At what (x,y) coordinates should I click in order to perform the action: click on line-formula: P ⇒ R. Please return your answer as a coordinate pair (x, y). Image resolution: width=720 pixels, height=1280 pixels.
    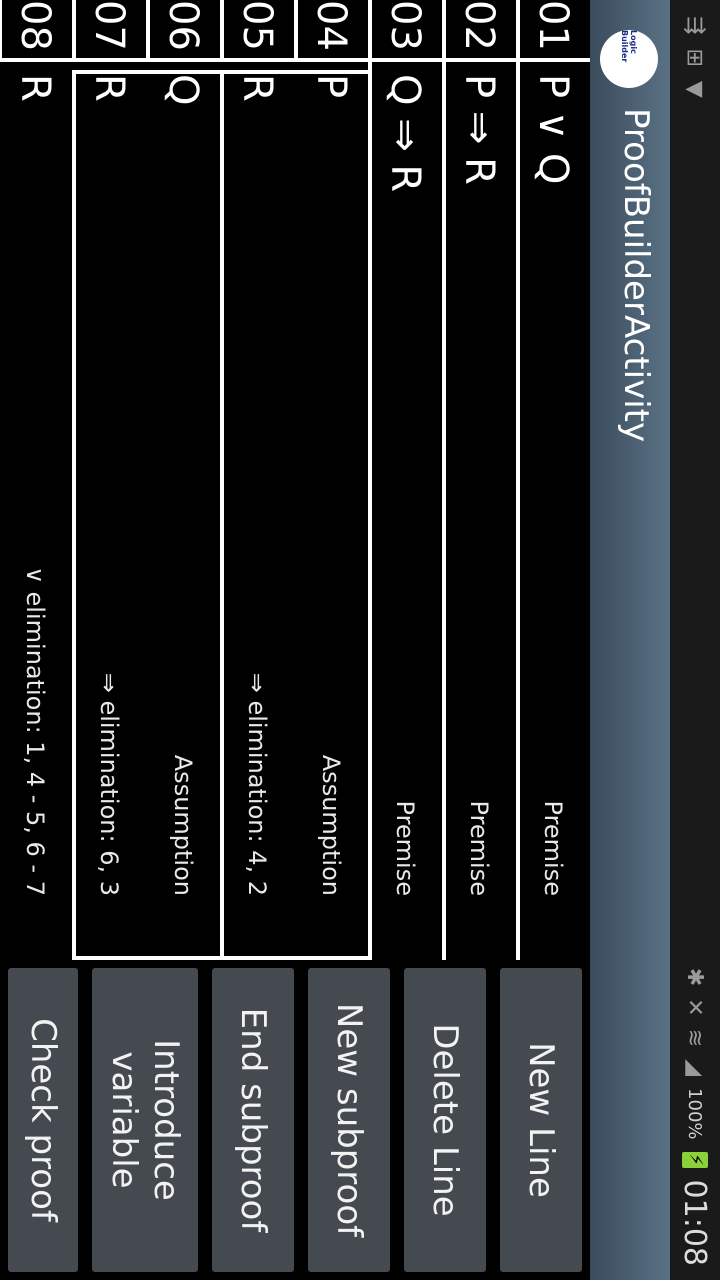
    Looking at the image, I should click on (479, 129).